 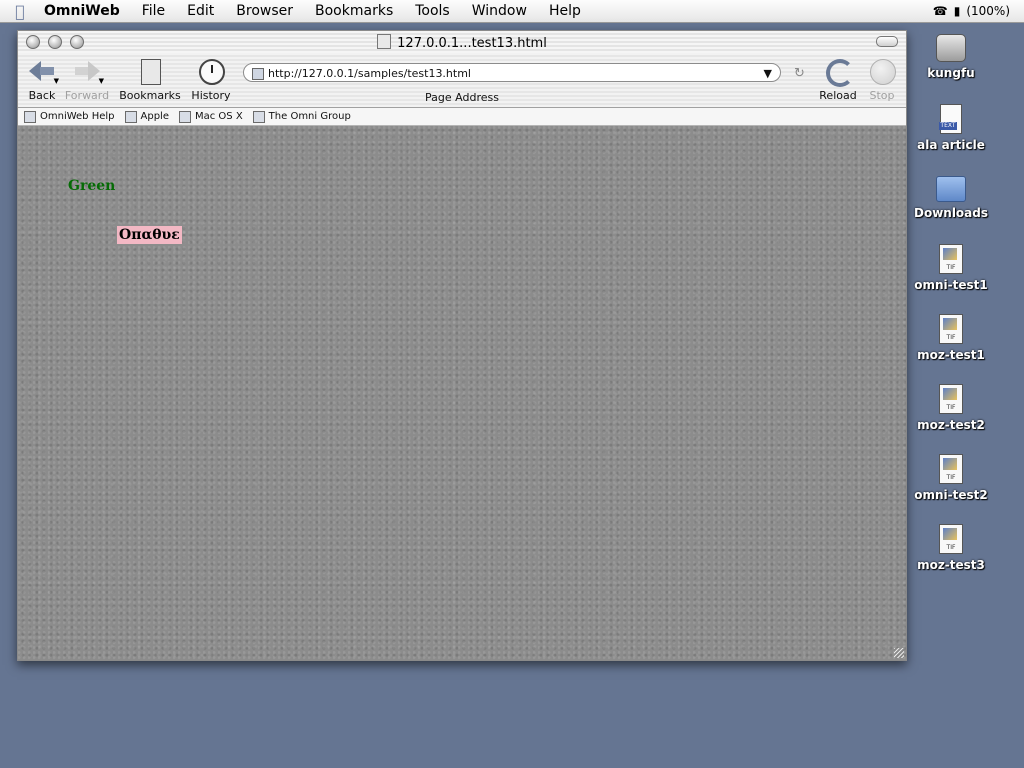 I want to click on stop-button: Stop, so click(x=882, y=79).